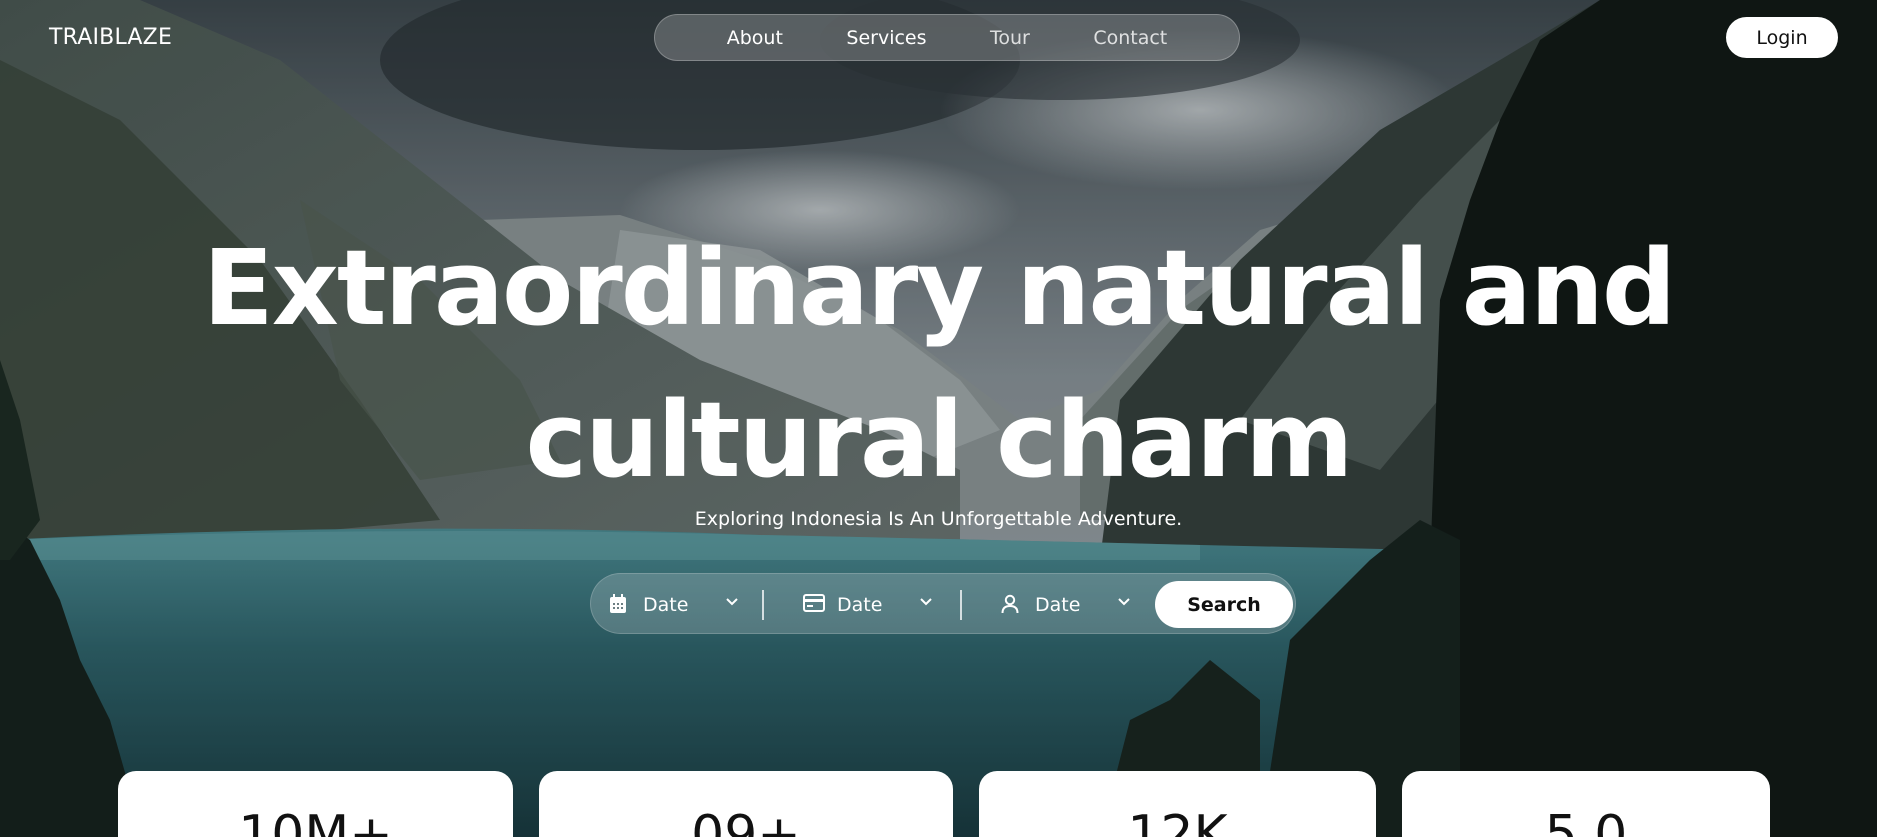  I want to click on stat-card: 5.0, so click(1586, 804).